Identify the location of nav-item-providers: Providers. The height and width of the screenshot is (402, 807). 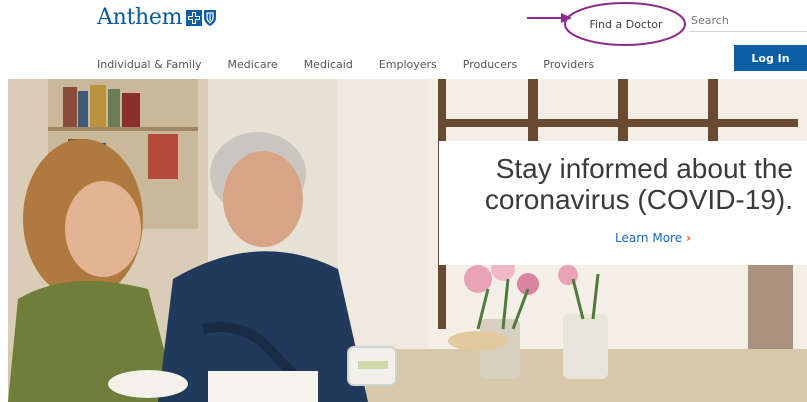
(568, 64).